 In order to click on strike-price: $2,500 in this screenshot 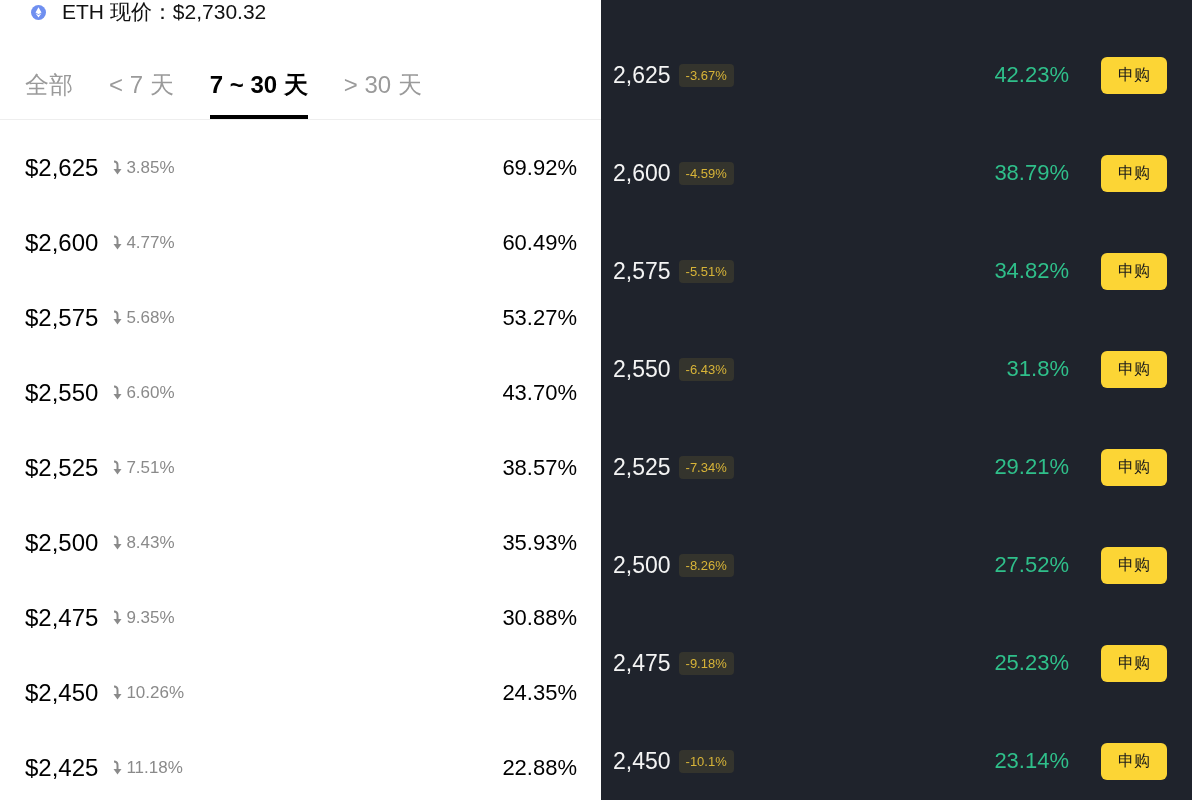, I will do `click(62, 542)`.